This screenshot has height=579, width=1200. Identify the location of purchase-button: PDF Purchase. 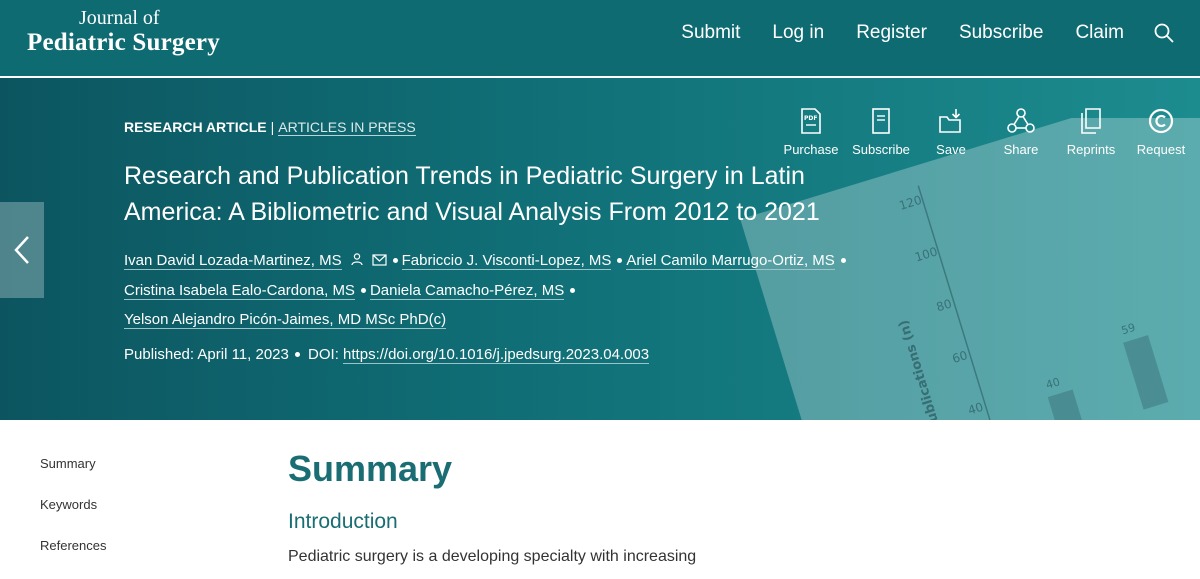
(811, 130).